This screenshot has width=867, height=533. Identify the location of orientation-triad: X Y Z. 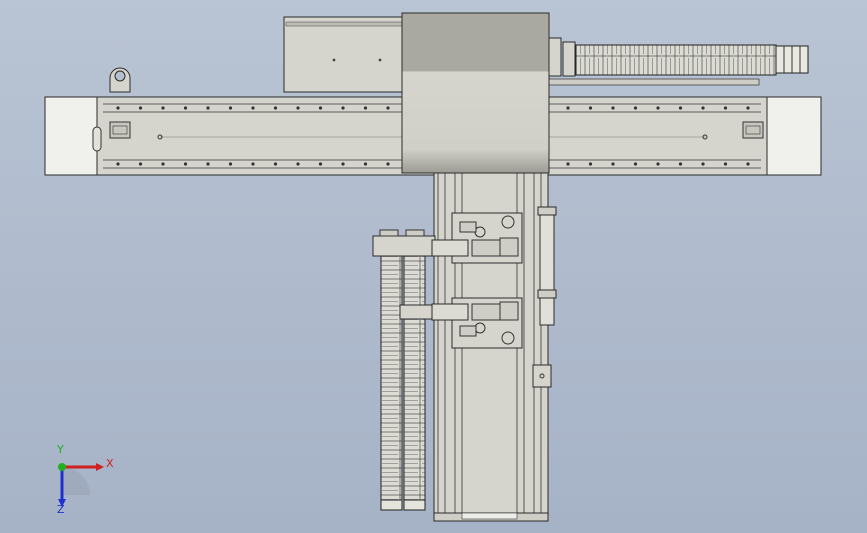
(85, 479).